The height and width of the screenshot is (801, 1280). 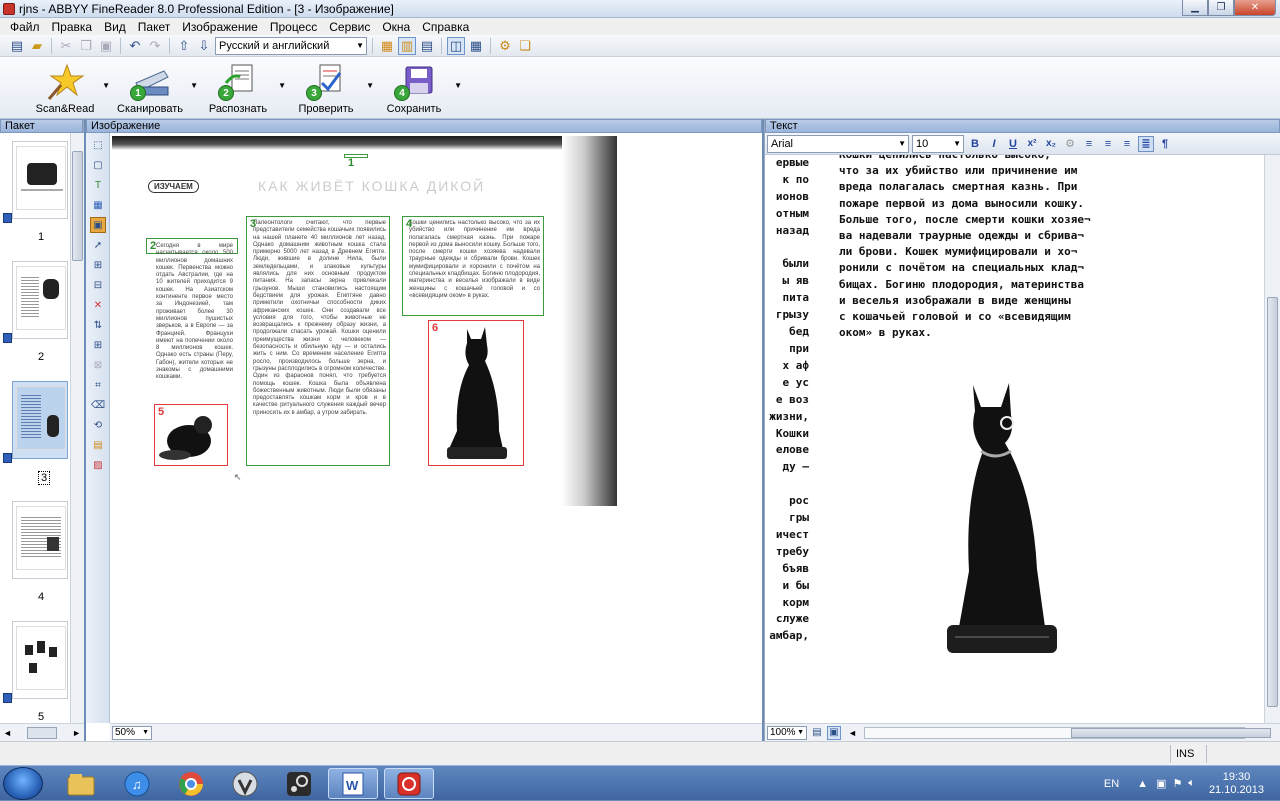 What do you see at coordinates (77, 428) in the screenshot?
I see `batch-vertical-scrollbar` at bounding box center [77, 428].